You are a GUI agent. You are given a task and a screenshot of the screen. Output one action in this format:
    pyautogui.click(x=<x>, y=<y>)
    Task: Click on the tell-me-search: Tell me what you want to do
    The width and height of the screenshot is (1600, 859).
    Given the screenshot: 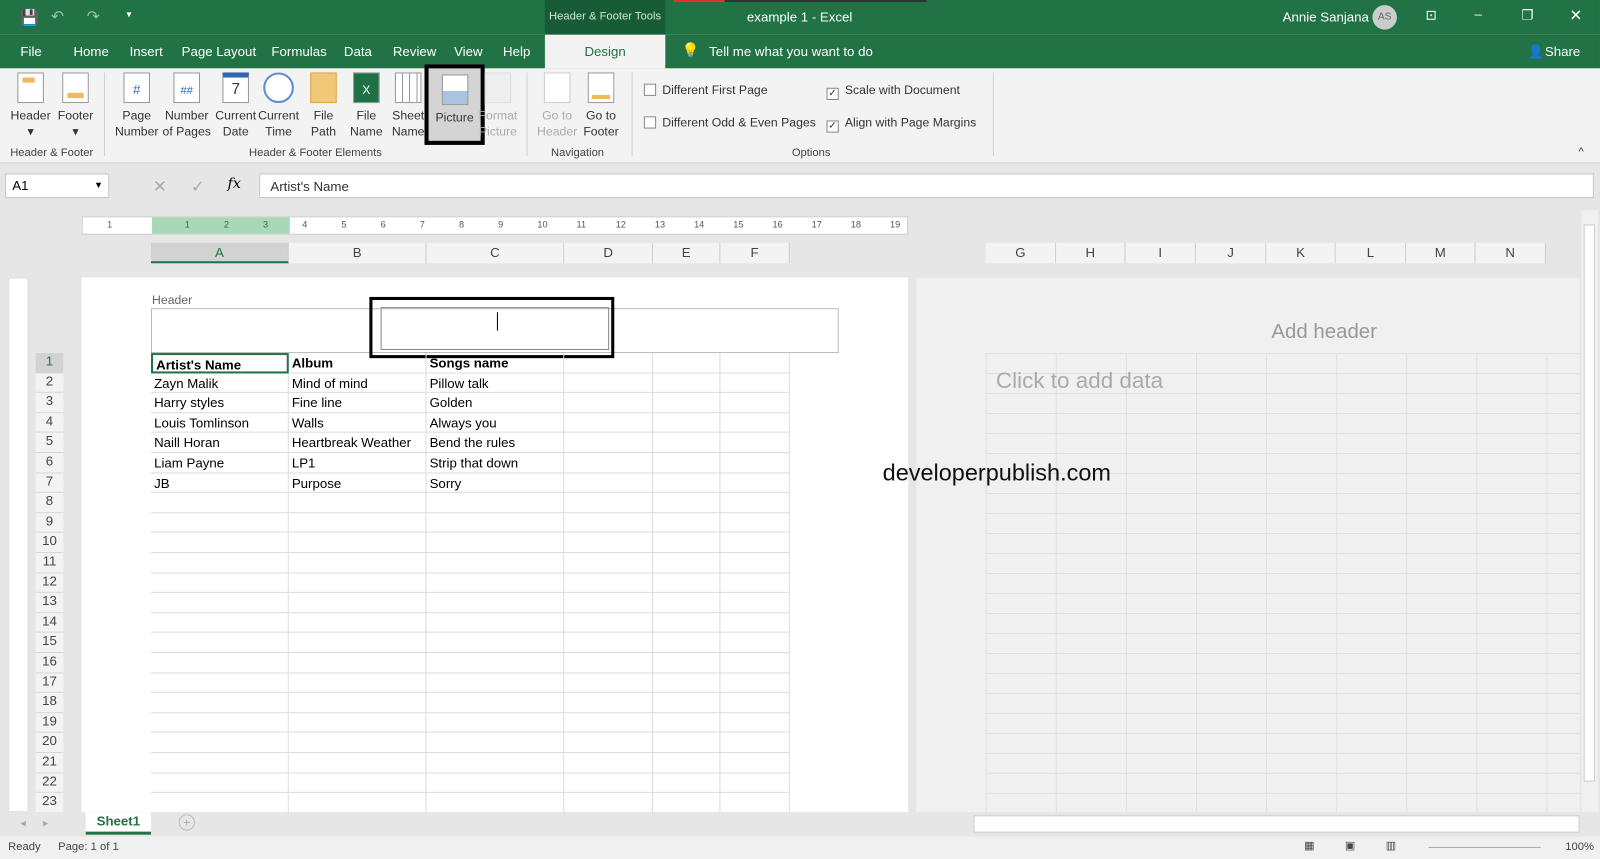 What is the action you would take?
    pyautogui.click(x=791, y=51)
    